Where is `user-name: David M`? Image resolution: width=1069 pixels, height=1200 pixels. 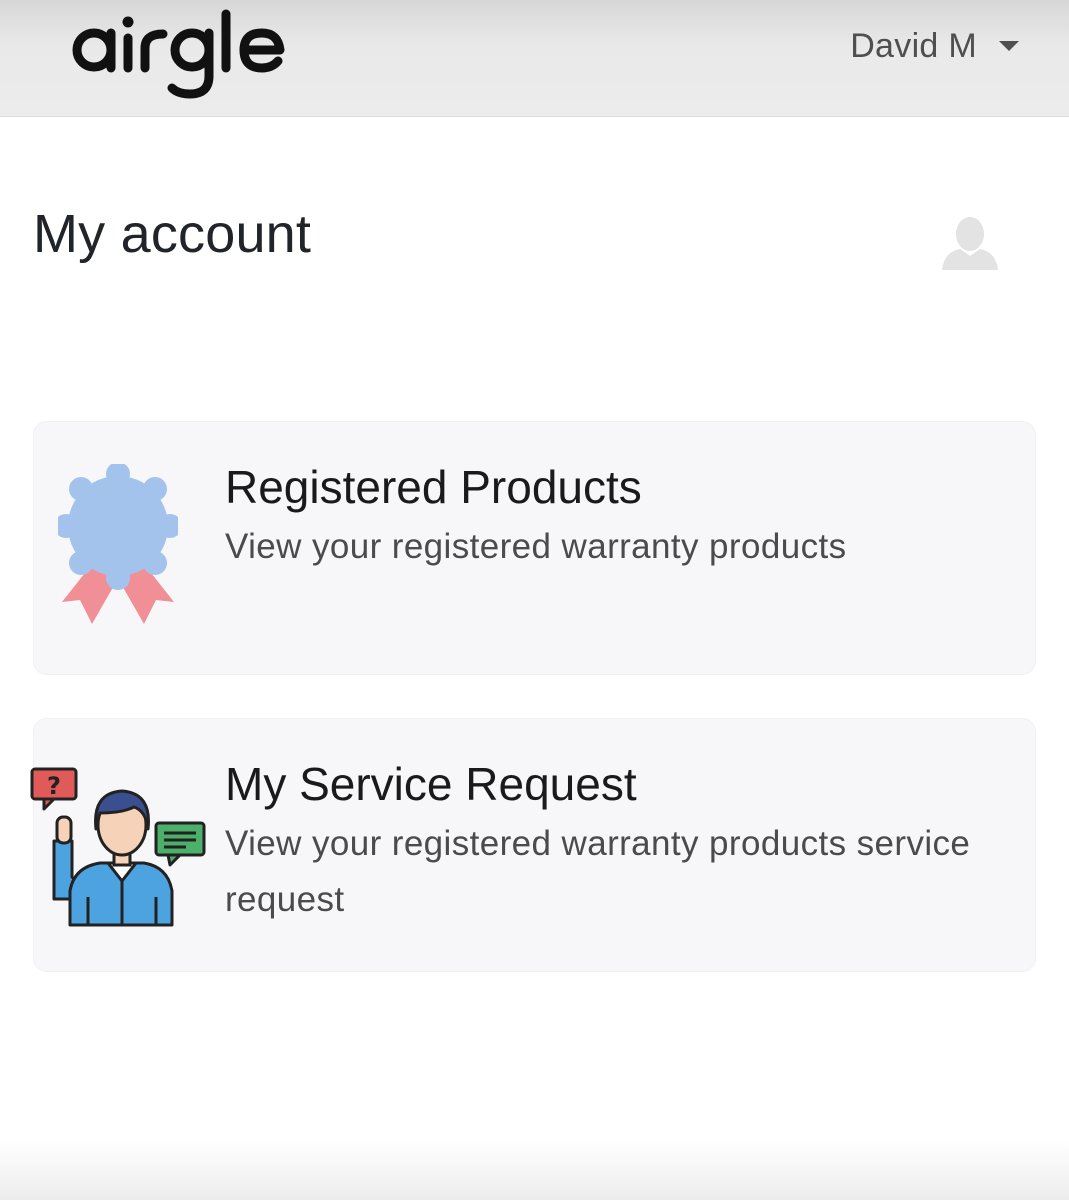
user-name: David M is located at coordinates (913, 45).